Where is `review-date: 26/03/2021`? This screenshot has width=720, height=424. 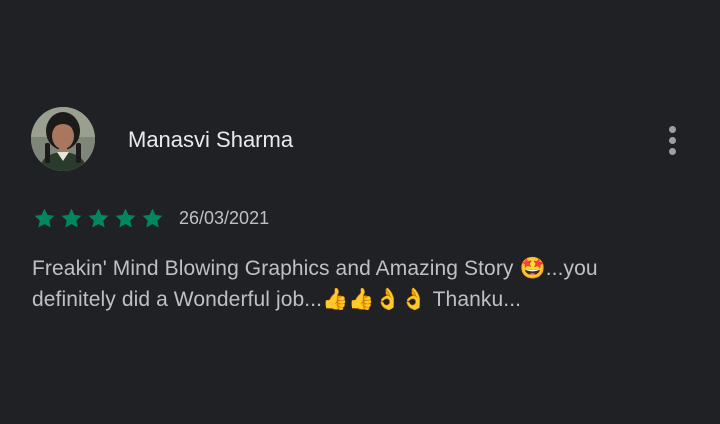 review-date: 26/03/2021 is located at coordinates (224, 218).